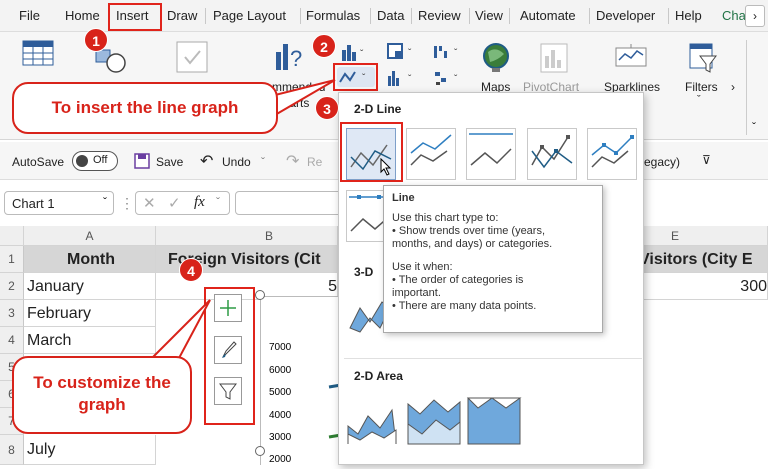 This screenshot has height=469, width=768. I want to click on step-badge-2: 2, so click(324, 46).